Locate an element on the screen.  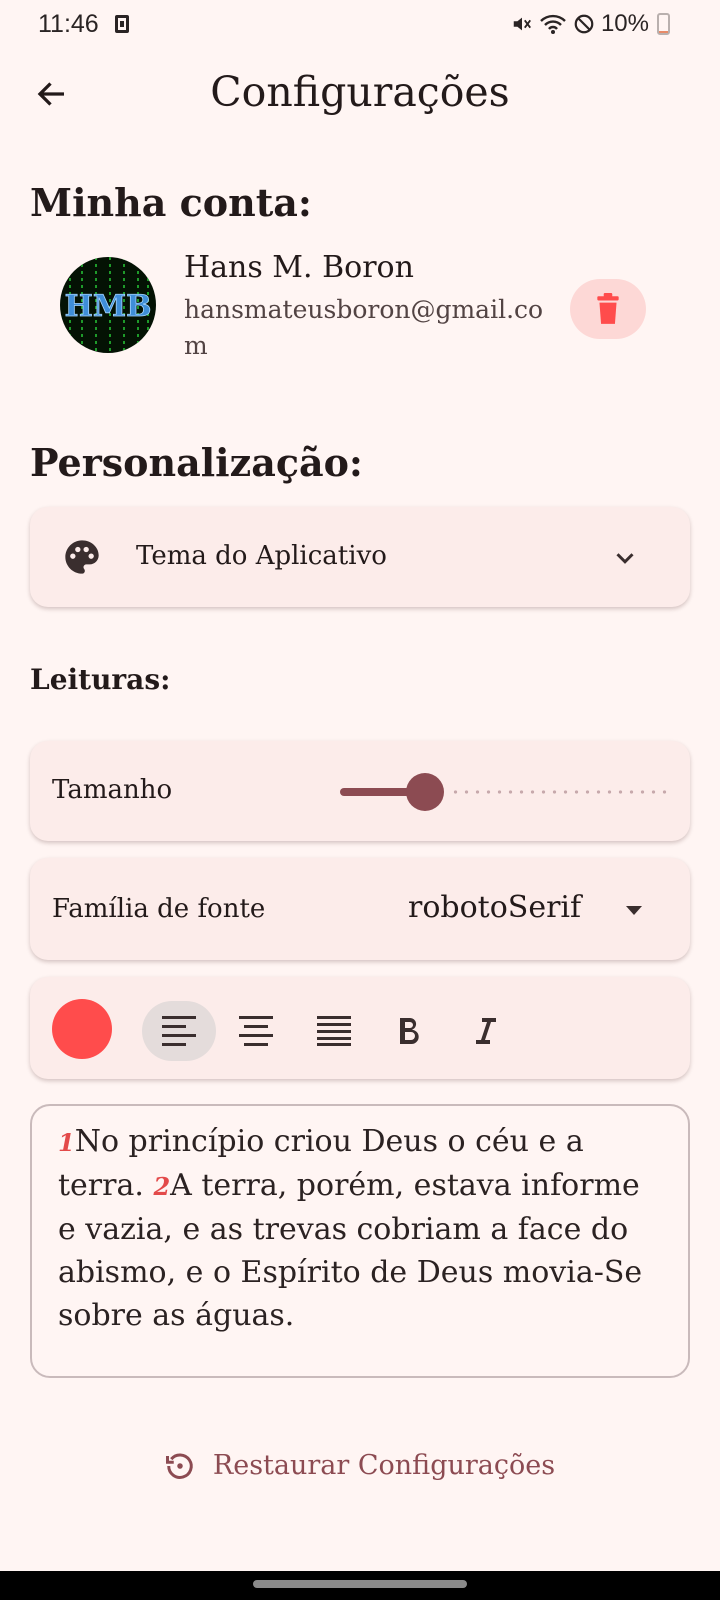
delete-account-button is located at coordinates (608, 309).